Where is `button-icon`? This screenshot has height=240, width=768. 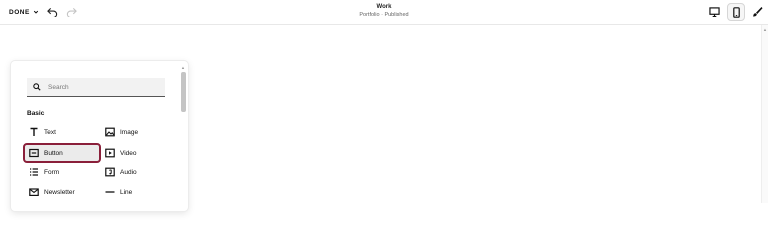 button-icon is located at coordinates (34, 153).